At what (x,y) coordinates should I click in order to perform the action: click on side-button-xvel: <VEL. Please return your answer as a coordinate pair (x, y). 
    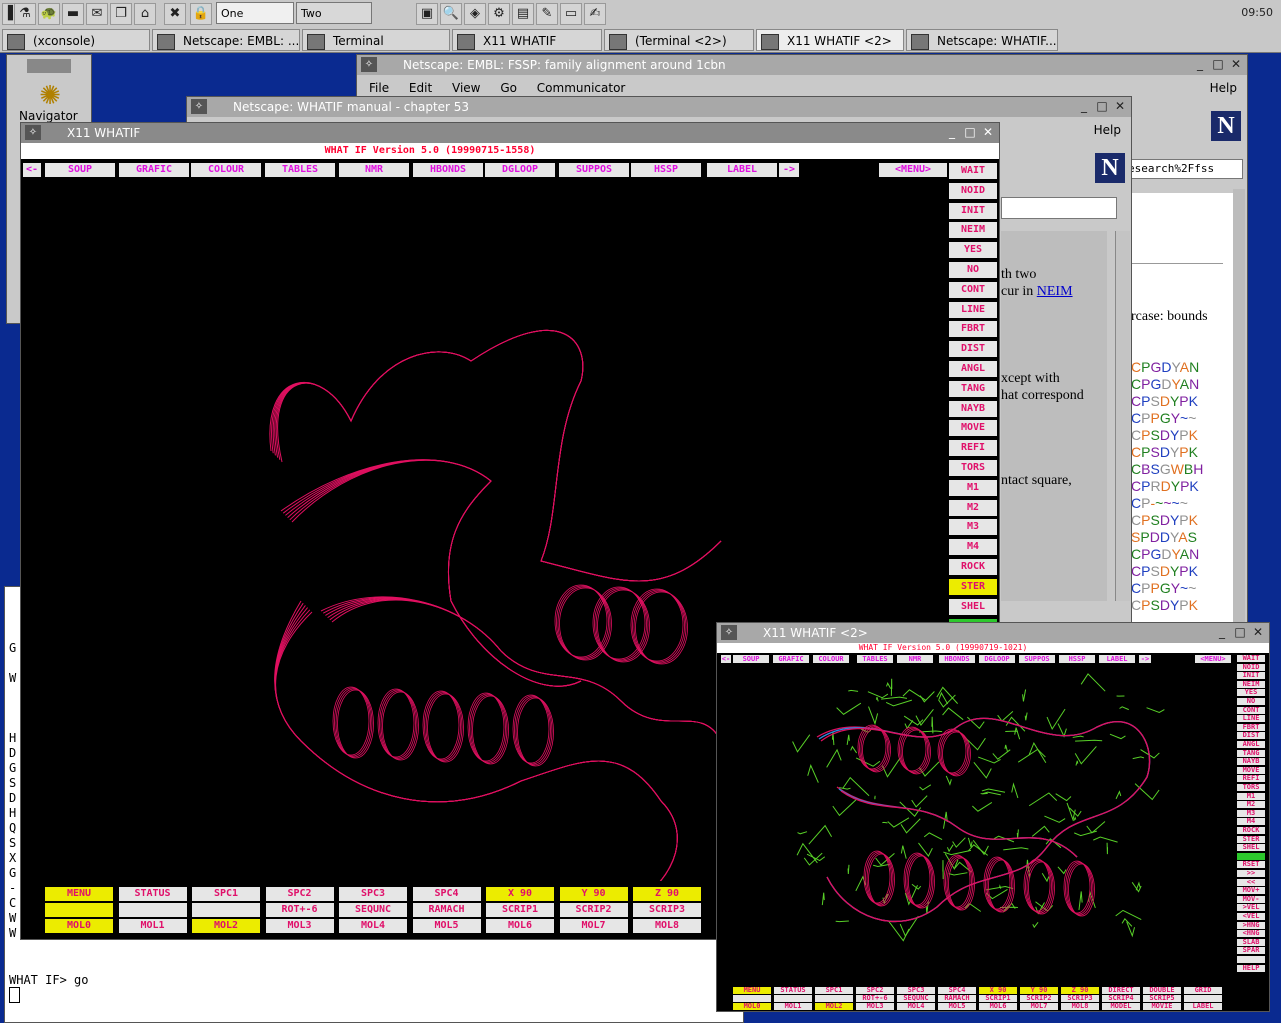
    Looking at the image, I should click on (1251, 916).